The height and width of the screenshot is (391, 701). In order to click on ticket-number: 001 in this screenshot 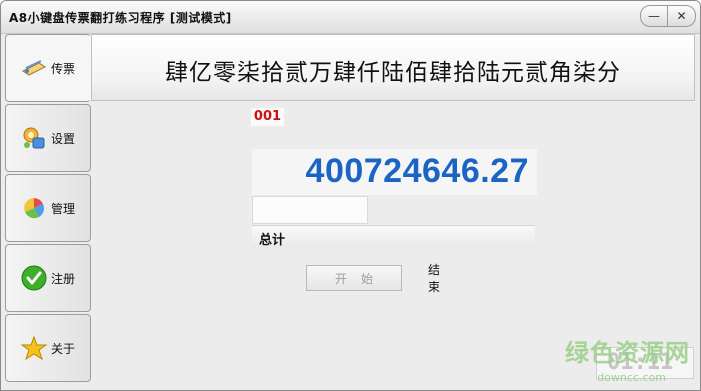, I will do `click(267, 117)`.